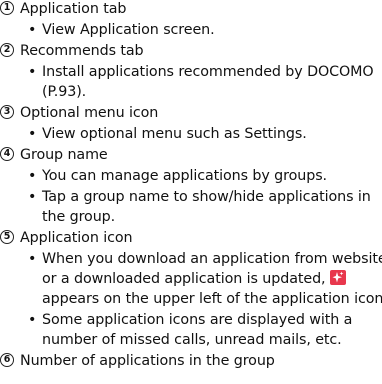 The width and height of the screenshot is (382, 384). What do you see at coordinates (7, 154) in the screenshot?
I see `item-number-4: 4` at bounding box center [7, 154].